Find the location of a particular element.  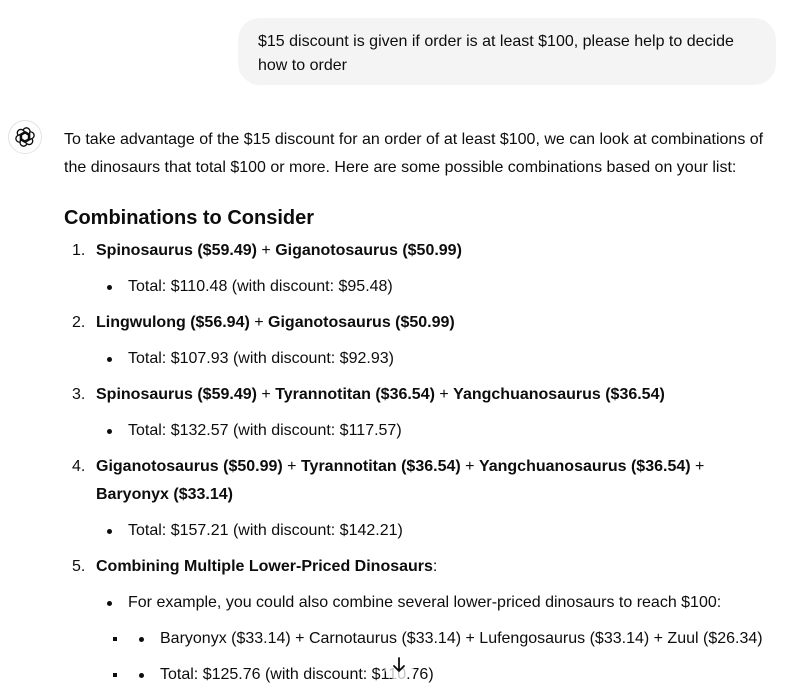

combination-sublist: Total: $132.57 (with discount: $117.57) is located at coordinates (436, 431).